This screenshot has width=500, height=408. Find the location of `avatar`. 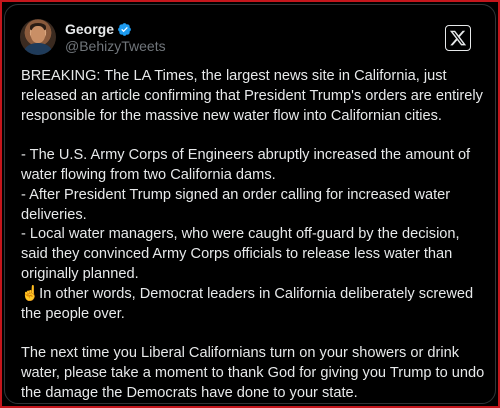

avatar is located at coordinates (38, 37).